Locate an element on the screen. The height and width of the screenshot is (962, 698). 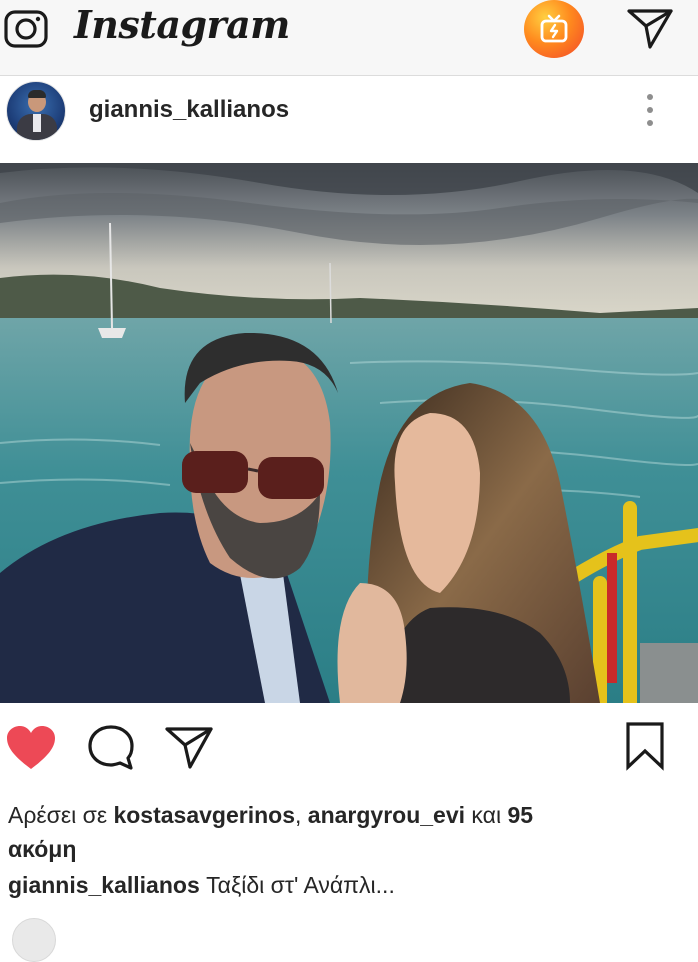
post-action-bar is located at coordinates (349, 748).